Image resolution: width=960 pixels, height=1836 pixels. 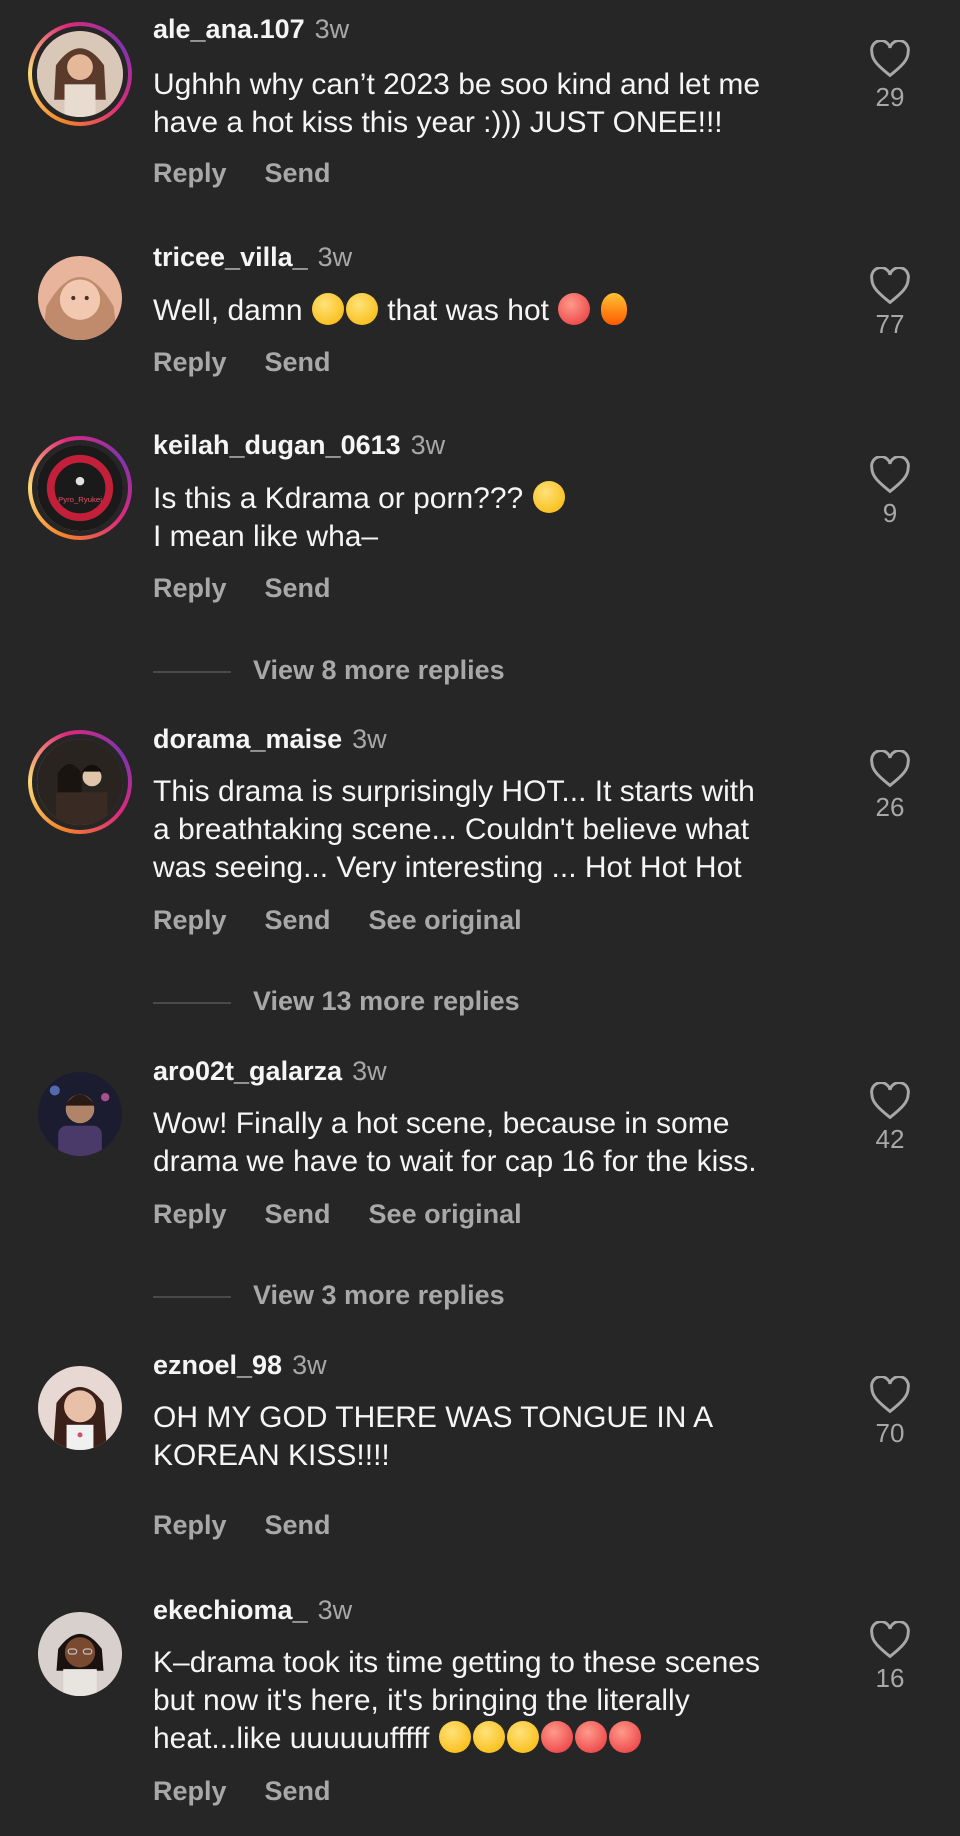 I want to click on like-button: 77, so click(x=890, y=303).